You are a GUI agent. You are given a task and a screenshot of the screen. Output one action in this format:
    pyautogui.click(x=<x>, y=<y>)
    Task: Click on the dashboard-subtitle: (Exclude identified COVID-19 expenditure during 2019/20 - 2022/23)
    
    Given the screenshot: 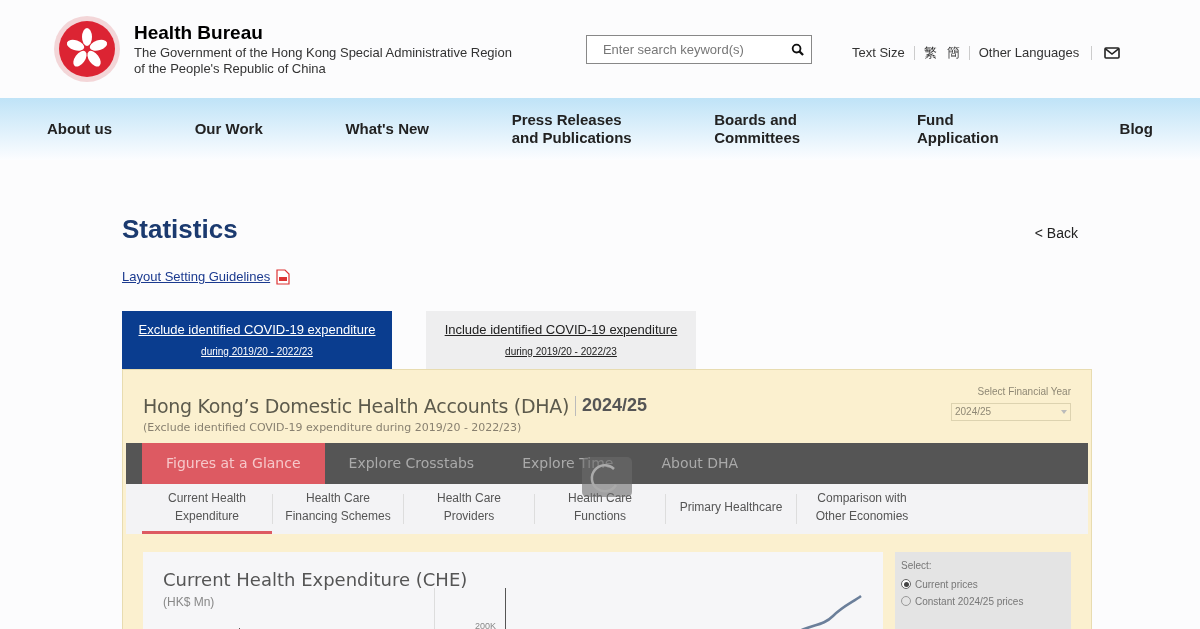 What is the action you would take?
    pyautogui.click(x=333, y=428)
    